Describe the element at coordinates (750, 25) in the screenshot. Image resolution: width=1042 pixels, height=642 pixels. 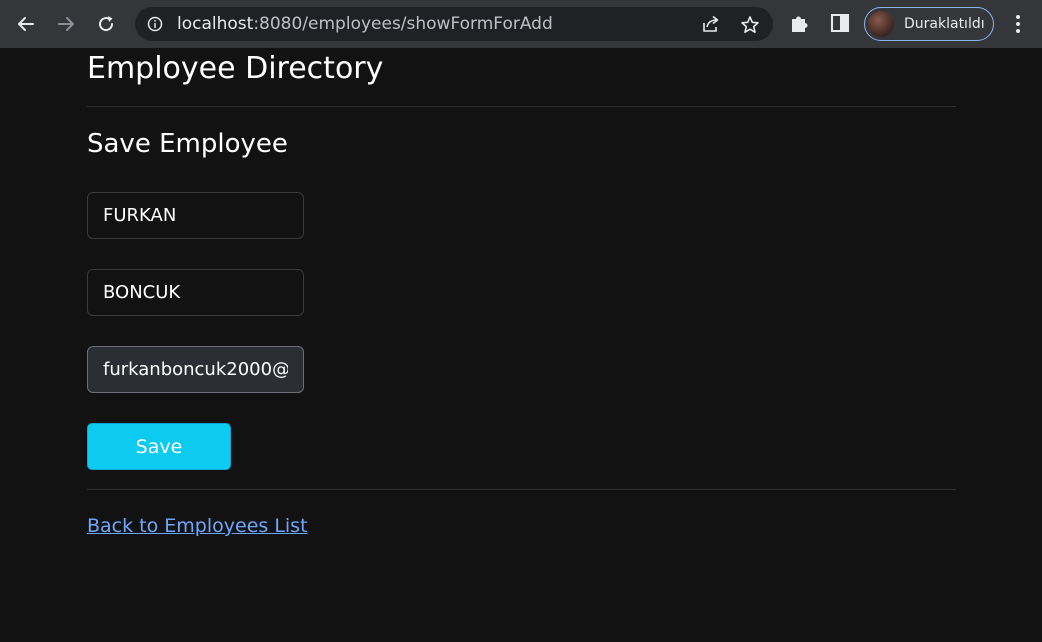
I see `bookmark-star-icon` at that location.